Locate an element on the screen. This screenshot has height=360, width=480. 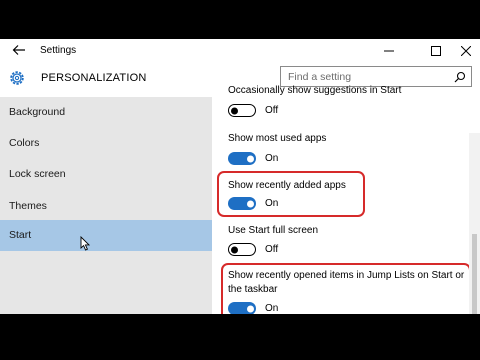
window-title: Settings is located at coordinates (58, 50).